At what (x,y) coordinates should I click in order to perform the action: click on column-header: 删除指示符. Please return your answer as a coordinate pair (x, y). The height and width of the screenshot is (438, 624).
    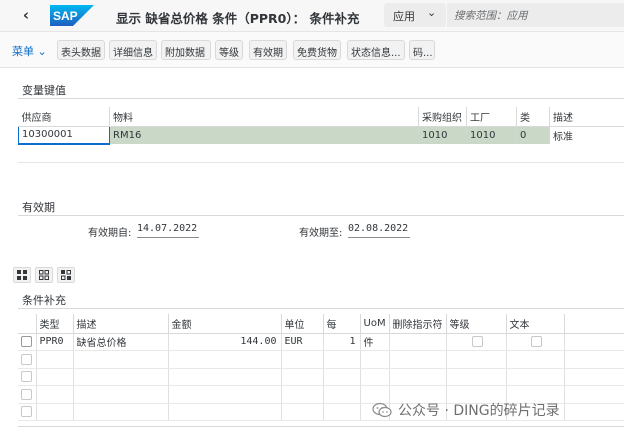
    Looking at the image, I should click on (418, 324).